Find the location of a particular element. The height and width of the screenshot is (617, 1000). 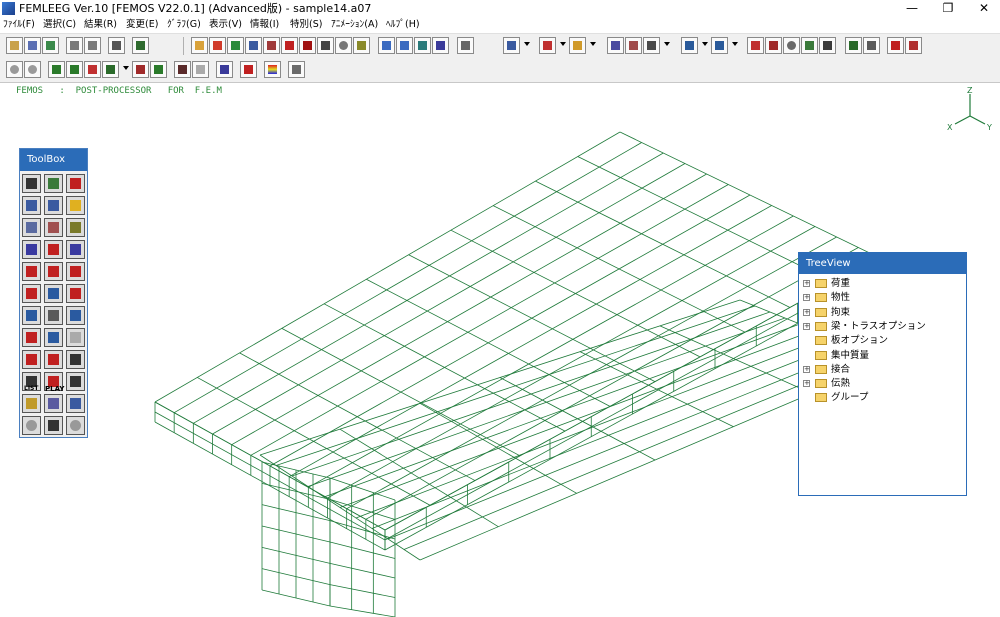

arrow-icon is located at coordinates (289, 45).